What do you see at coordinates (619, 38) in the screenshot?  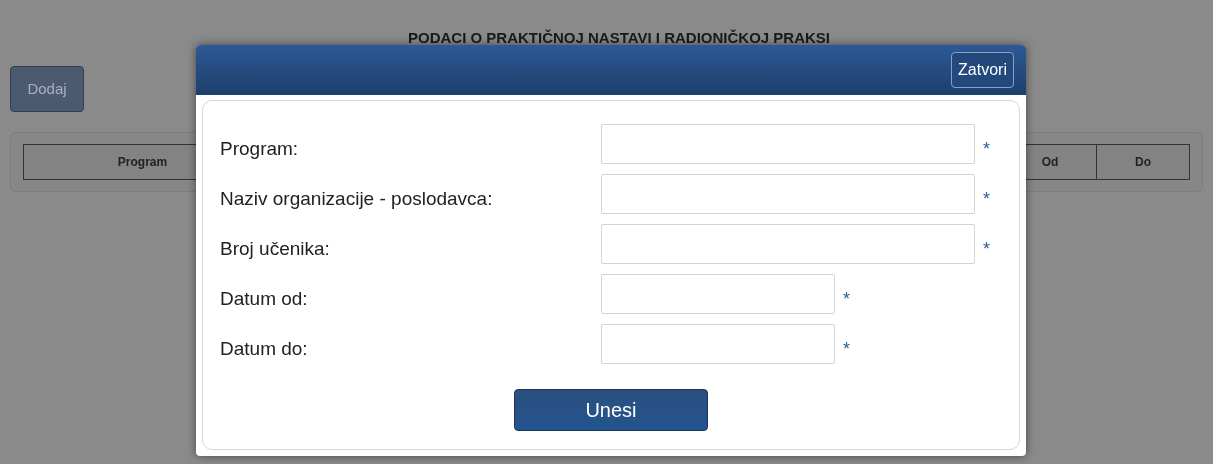 I see `page-title: PODACI O PRAKTIČNOJ NASTAVI I RADIONIČKOJ PRAKSI` at bounding box center [619, 38].